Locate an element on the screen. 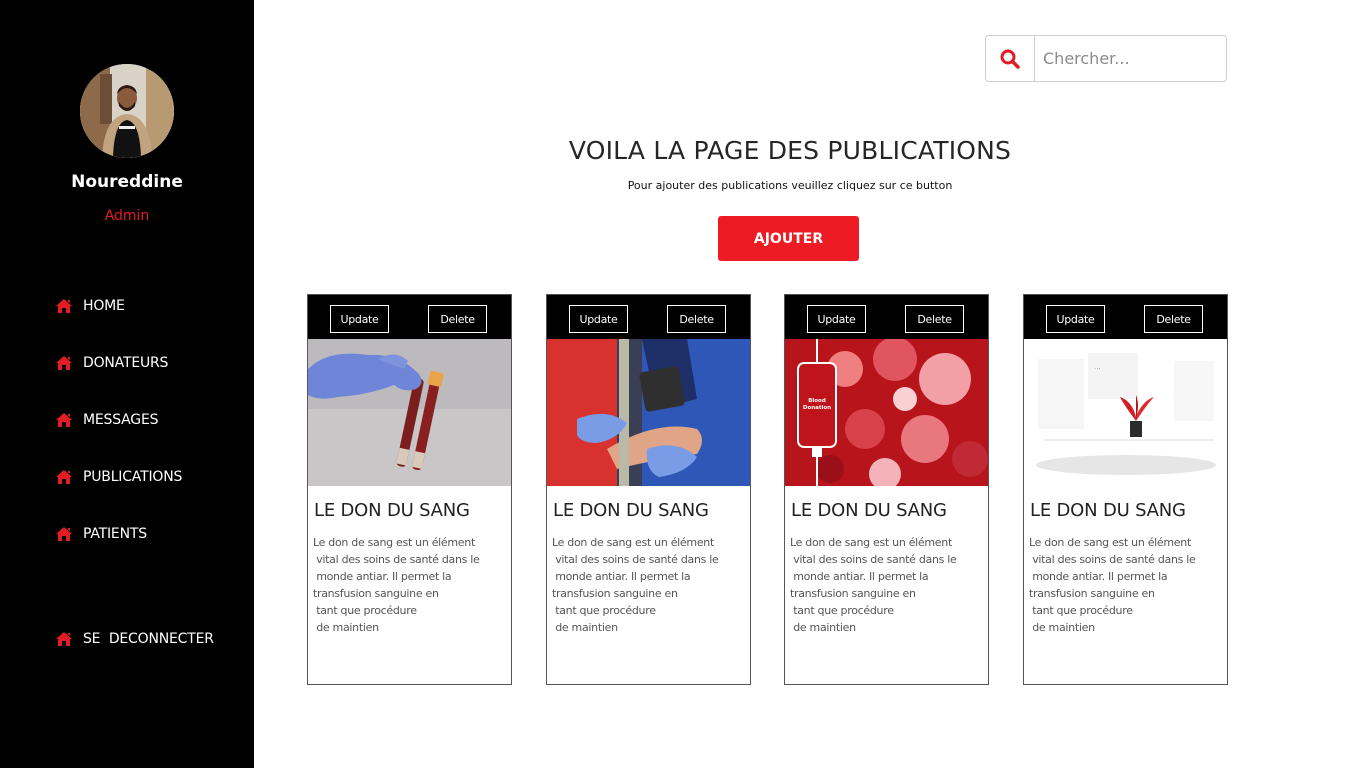 The image size is (1366, 768). user-role: Admin is located at coordinates (127, 216).